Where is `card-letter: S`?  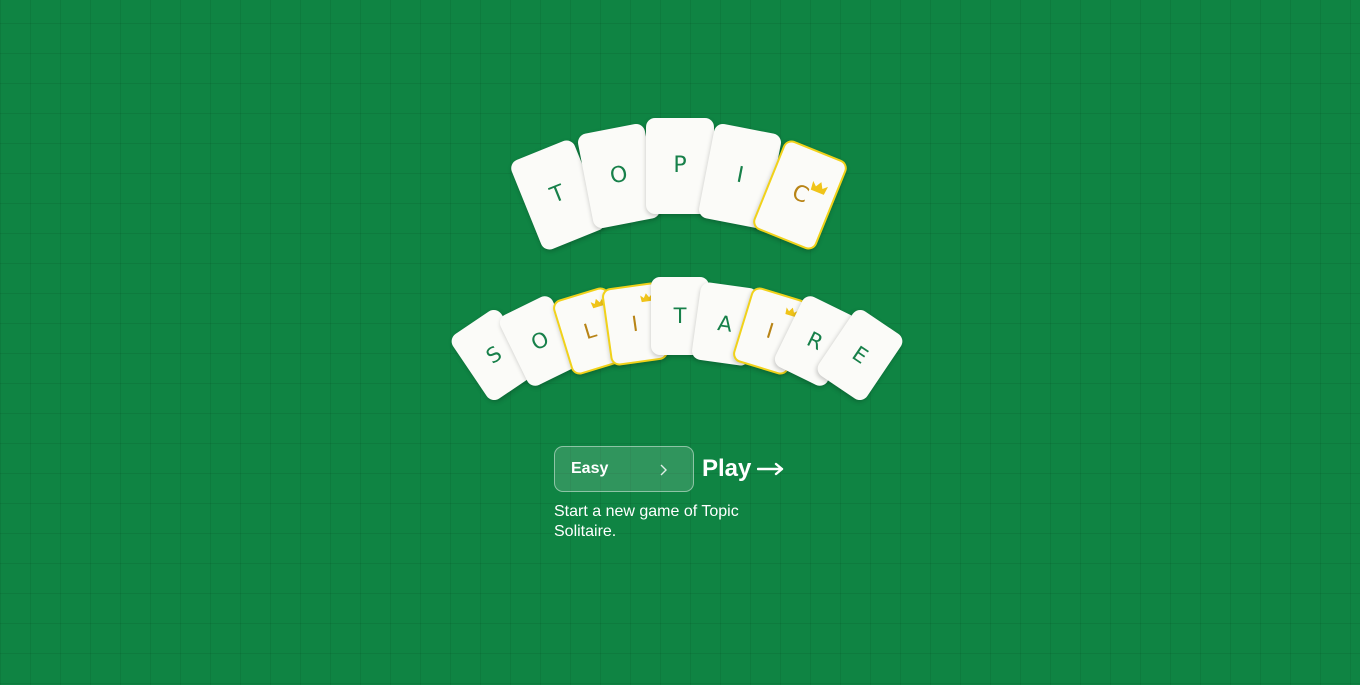 card-letter: S is located at coordinates (493, 354).